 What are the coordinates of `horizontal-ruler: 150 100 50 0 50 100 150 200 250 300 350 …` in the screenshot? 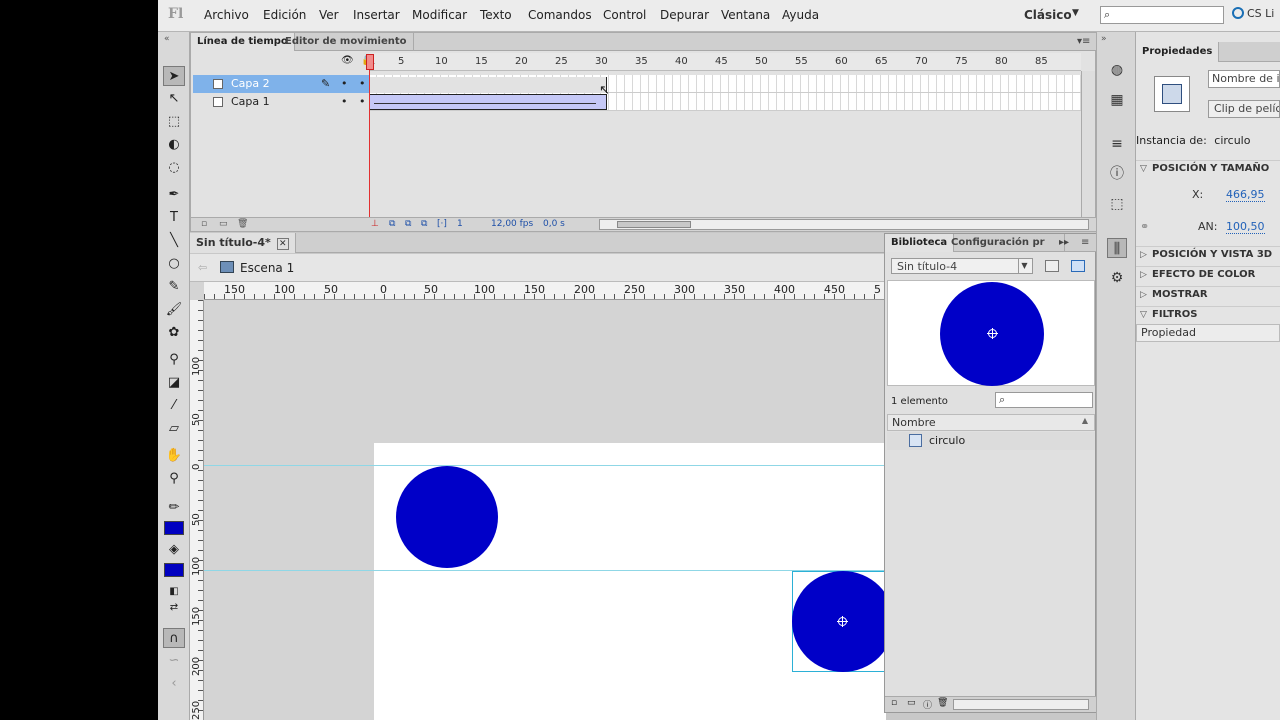 It's located at (545, 291).